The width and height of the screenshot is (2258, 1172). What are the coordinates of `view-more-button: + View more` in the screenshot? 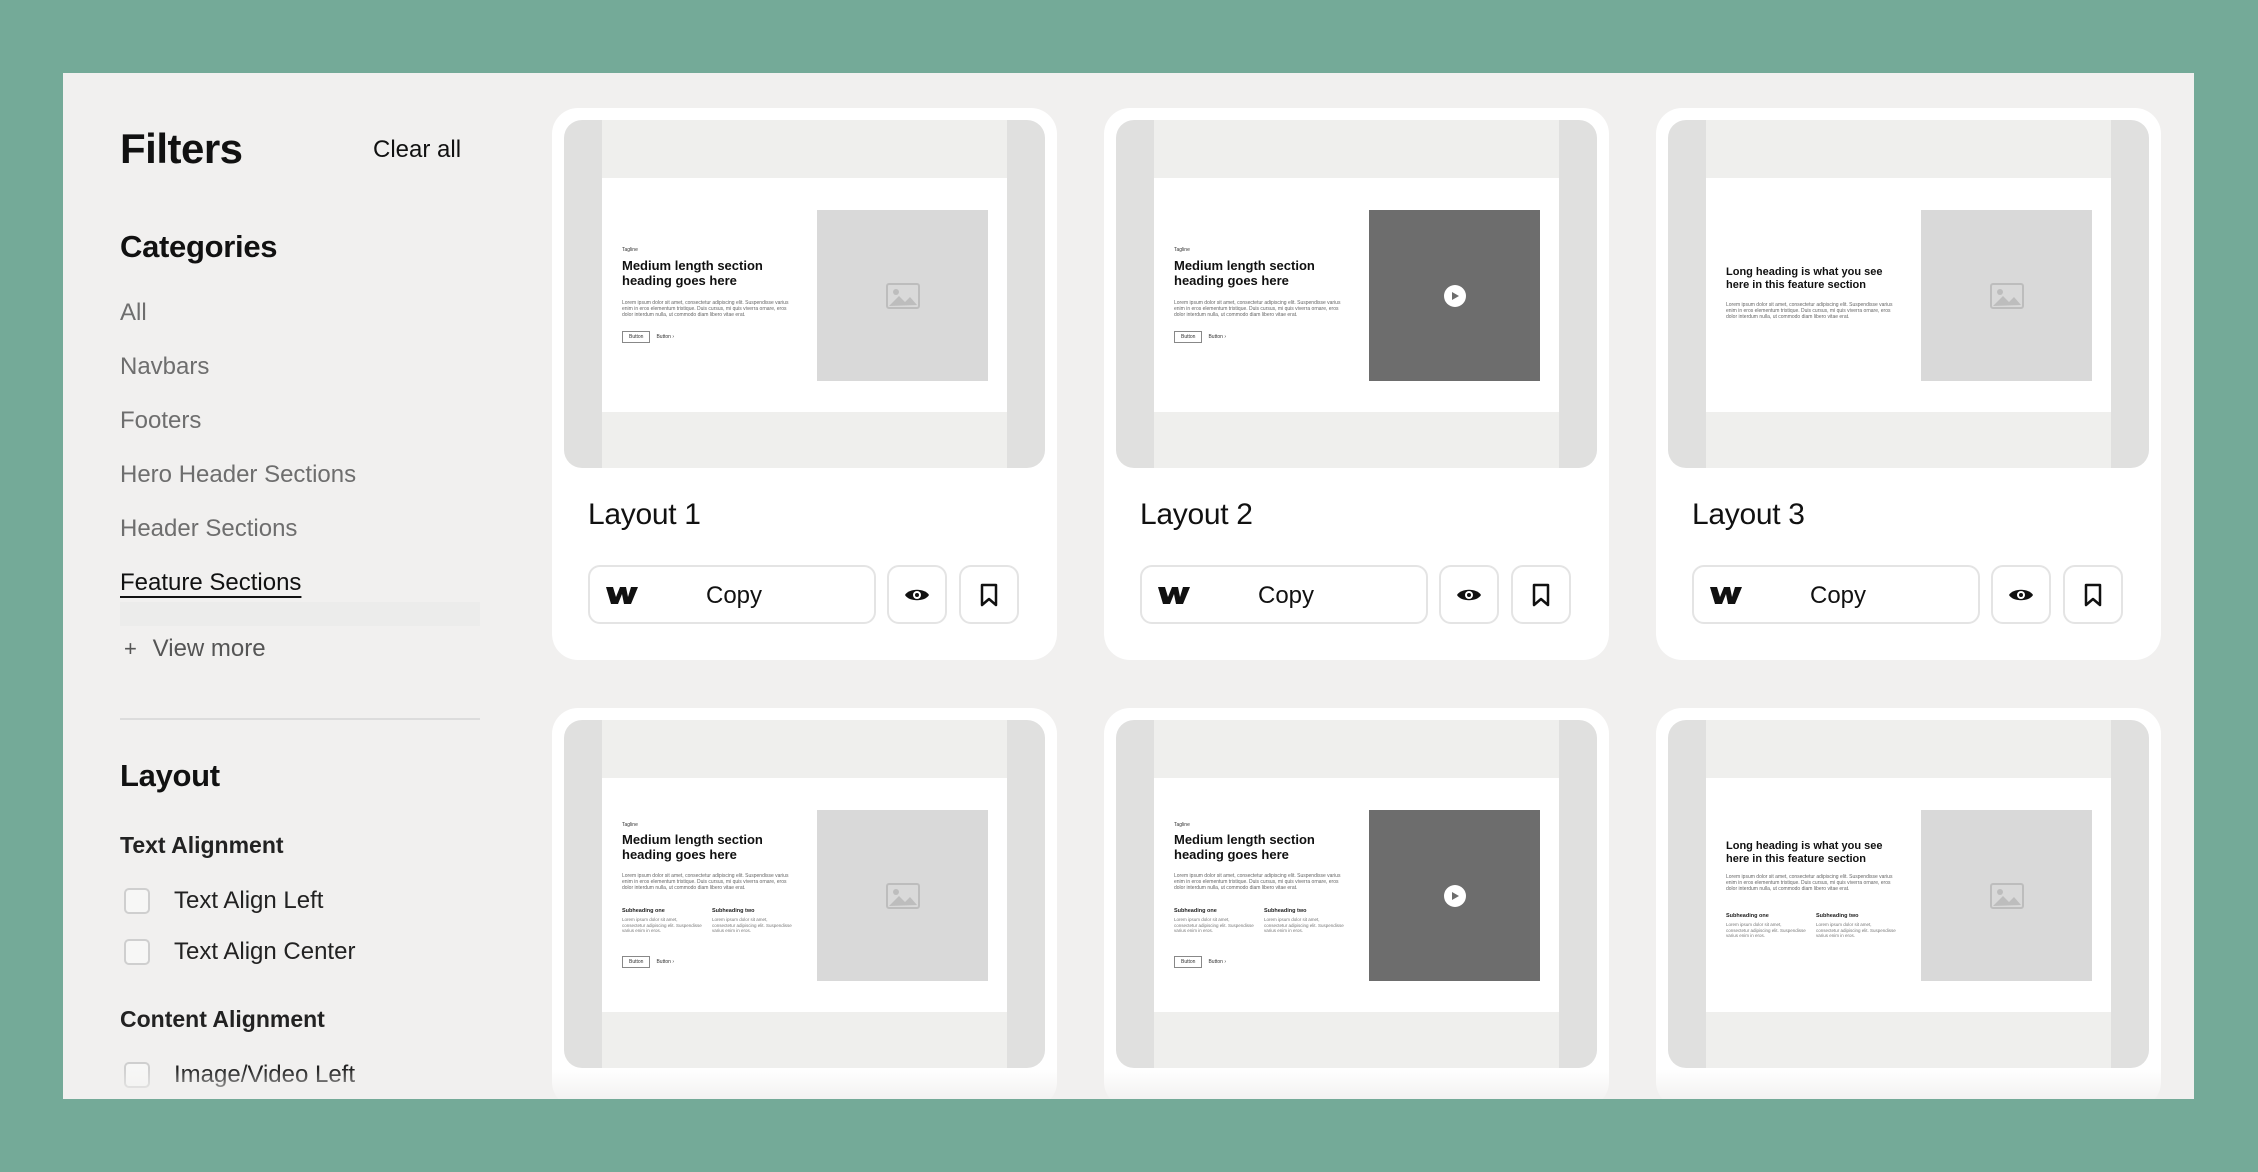 It's located at (195, 649).